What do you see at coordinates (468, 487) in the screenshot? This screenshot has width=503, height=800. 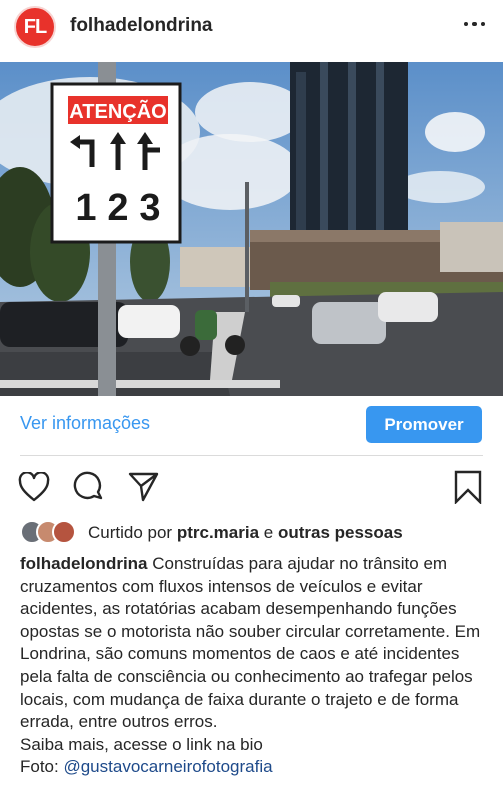 I see `bookmark-icon` at bounding box center [468, 487].